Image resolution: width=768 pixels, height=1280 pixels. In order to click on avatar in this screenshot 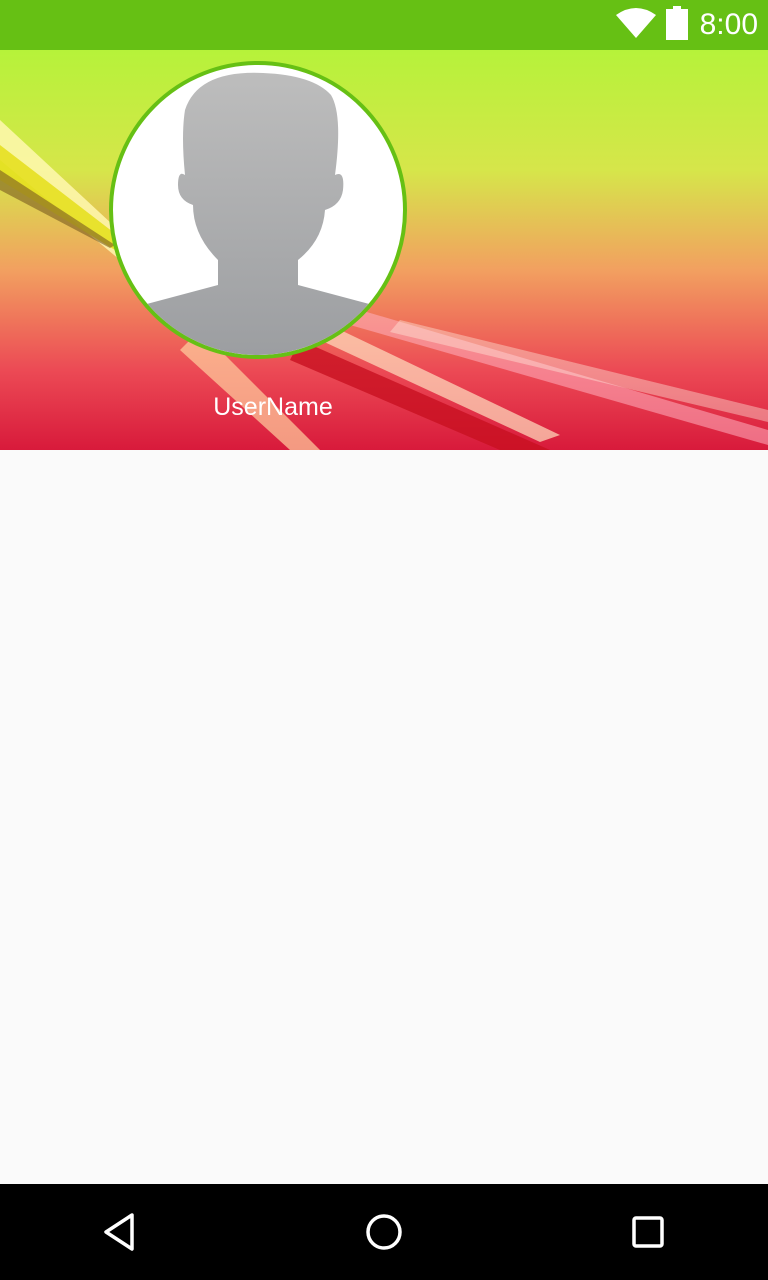, I will do `click(258, 210)`.